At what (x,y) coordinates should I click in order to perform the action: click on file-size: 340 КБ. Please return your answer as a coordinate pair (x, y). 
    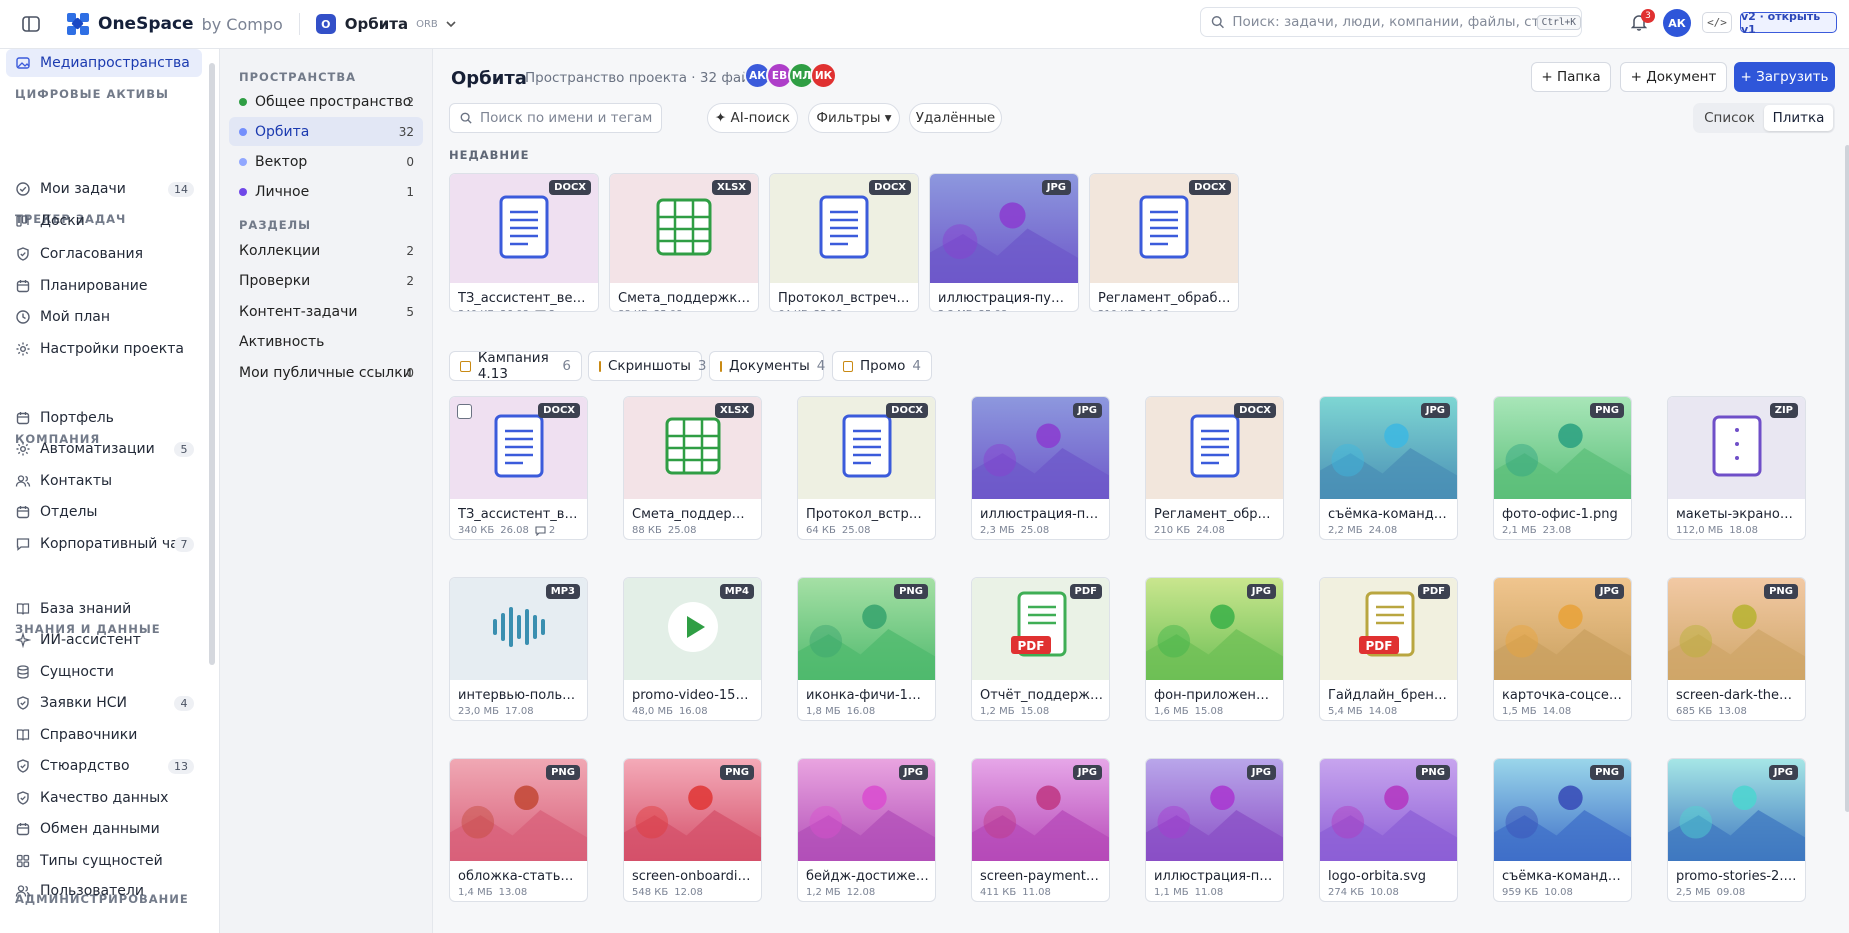
    Looking at the image, I should click on (476, 530).